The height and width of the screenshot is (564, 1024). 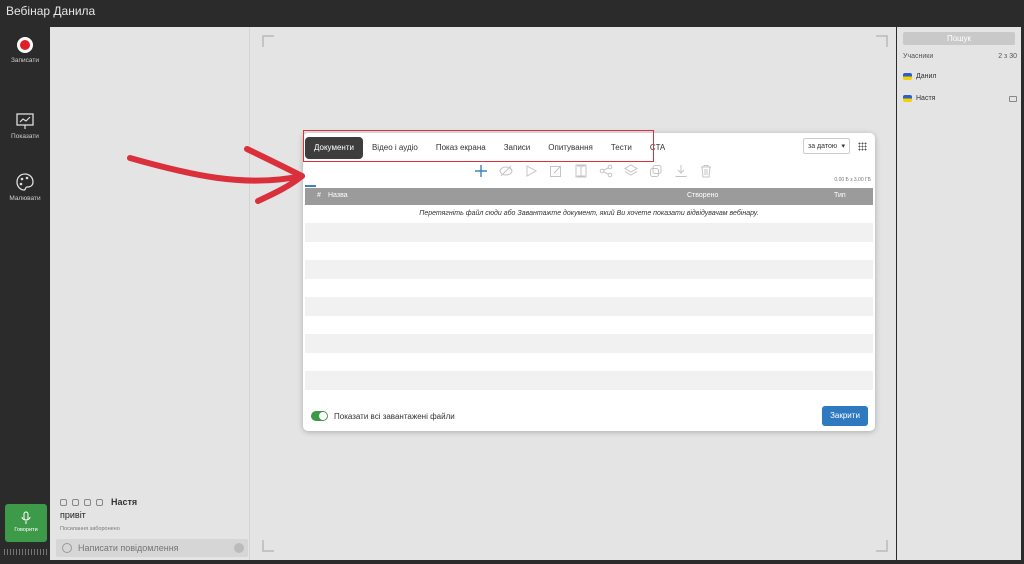 I want to click on screen-icon, so click(x=1013, y=98).